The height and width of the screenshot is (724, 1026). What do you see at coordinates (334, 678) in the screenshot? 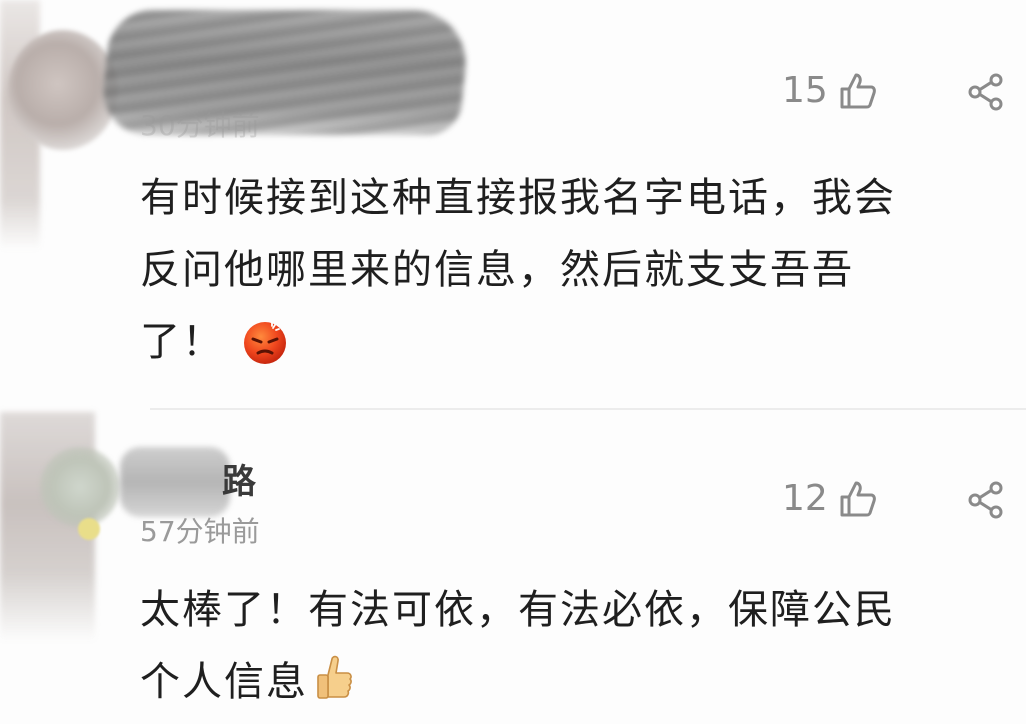
I see `thumbs-up-icon` at bounding box center [334, 678].